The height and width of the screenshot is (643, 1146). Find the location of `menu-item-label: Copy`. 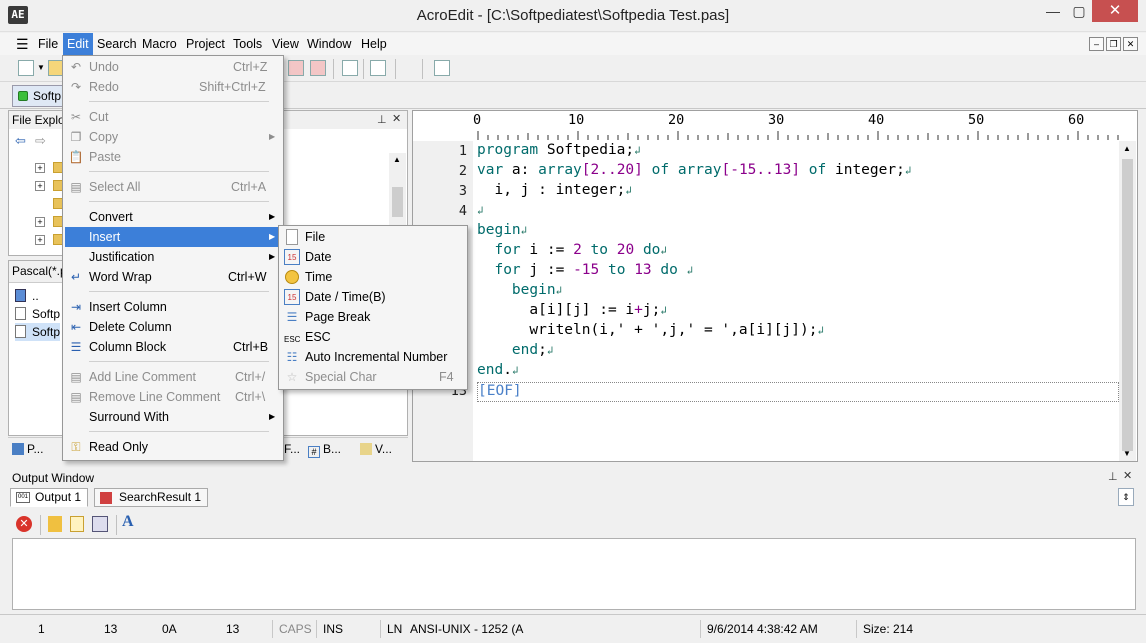

menu-item-label: Copy is located at coordinates (104, 137).